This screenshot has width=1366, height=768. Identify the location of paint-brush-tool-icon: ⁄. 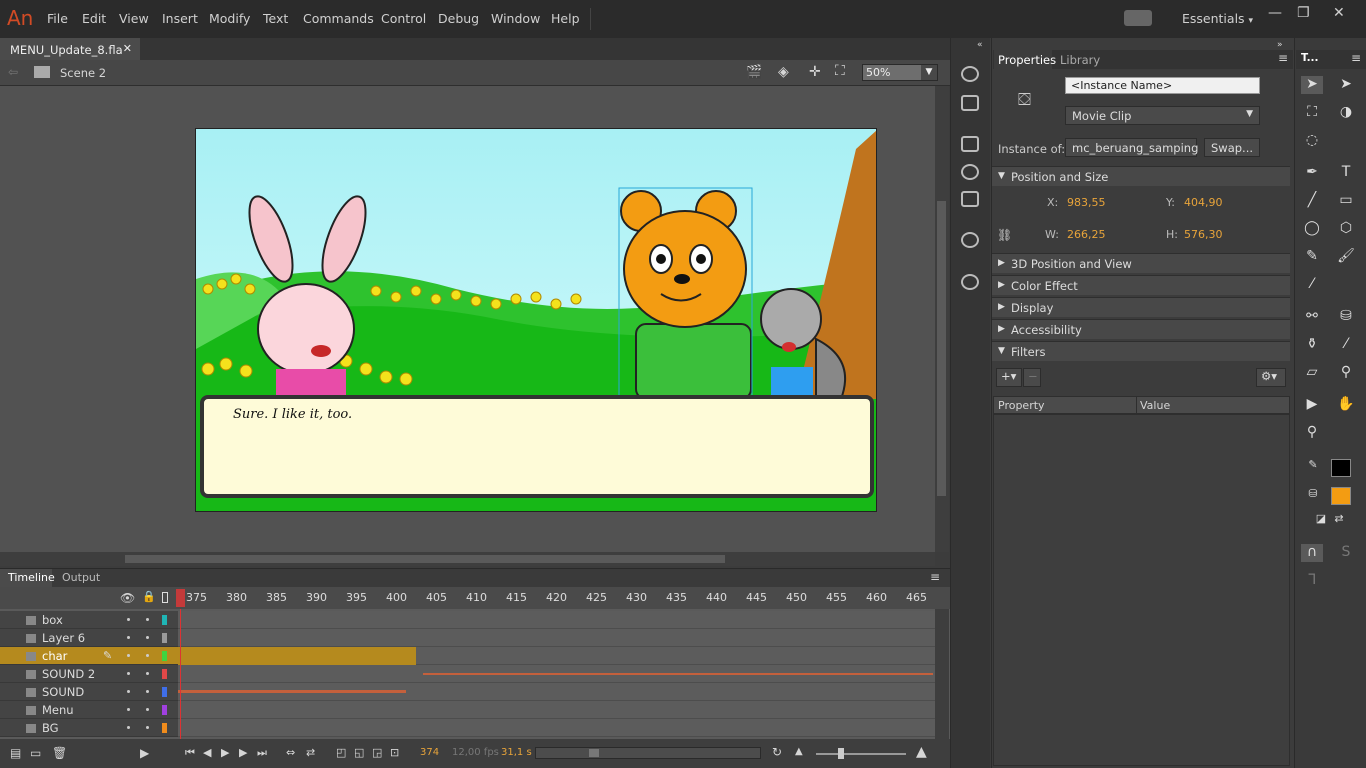
(1312, 285).